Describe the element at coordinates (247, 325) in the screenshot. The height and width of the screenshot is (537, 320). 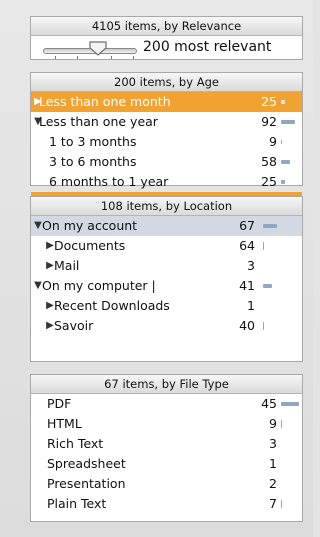
I see `row-count: 40` at that location.